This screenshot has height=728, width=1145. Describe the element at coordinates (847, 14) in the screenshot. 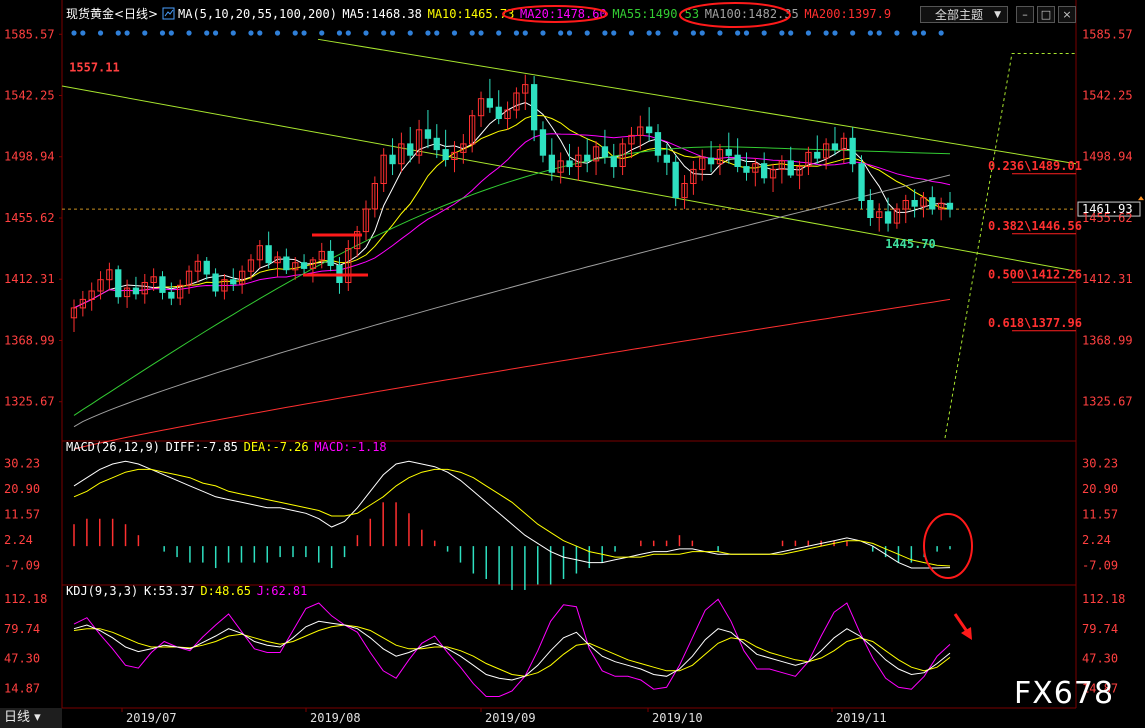

I see `legend-item: MA200:1397.9` at that location.